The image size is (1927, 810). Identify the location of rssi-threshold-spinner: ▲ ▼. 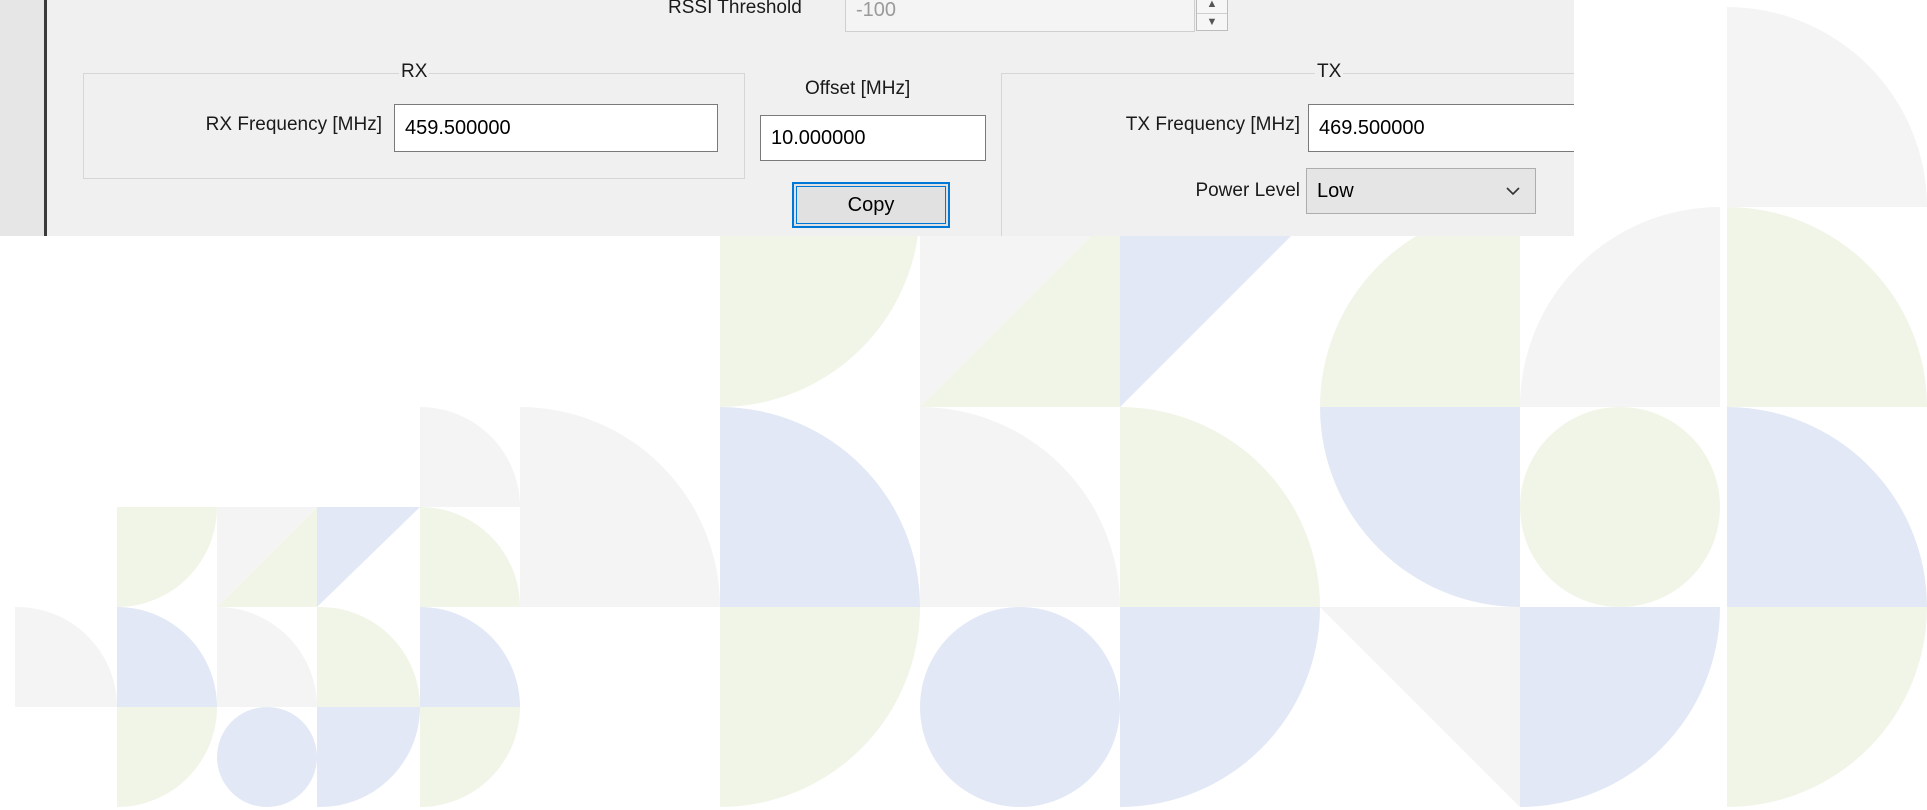
(1212, 15).